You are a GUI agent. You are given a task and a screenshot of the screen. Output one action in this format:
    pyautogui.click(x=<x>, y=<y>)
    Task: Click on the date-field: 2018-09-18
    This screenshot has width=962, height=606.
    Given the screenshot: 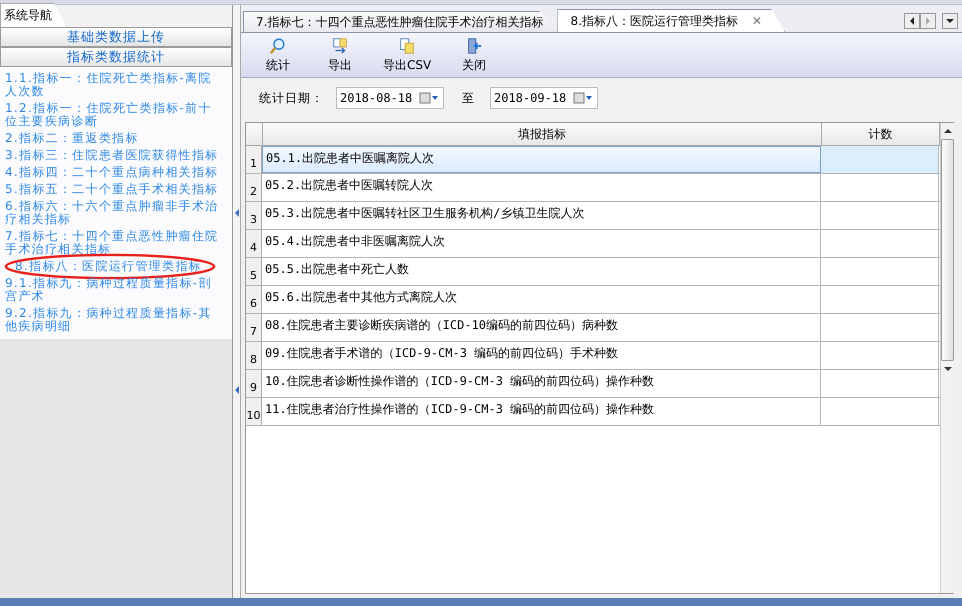 What is the action you would take?
    pyautogui.click(x=544, y=98)
    